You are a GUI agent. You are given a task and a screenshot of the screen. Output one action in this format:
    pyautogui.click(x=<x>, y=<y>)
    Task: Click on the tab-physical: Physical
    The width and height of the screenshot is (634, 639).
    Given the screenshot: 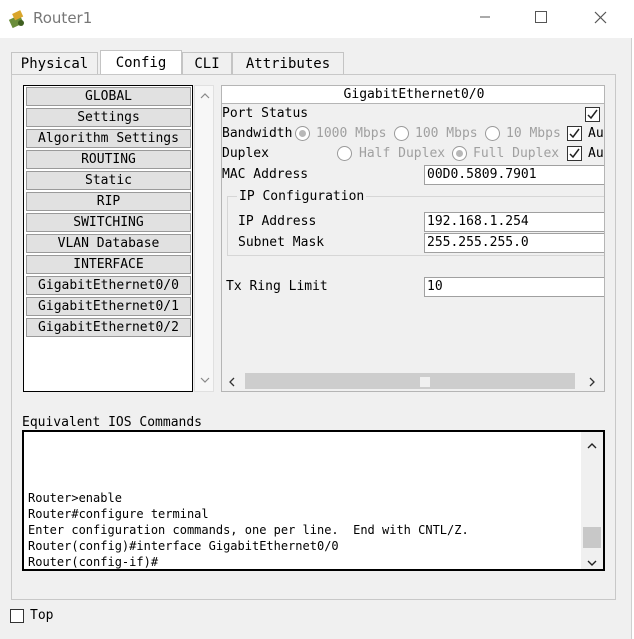 What is the action you would take?
    pyautogui.click(x=54, y=63)
    